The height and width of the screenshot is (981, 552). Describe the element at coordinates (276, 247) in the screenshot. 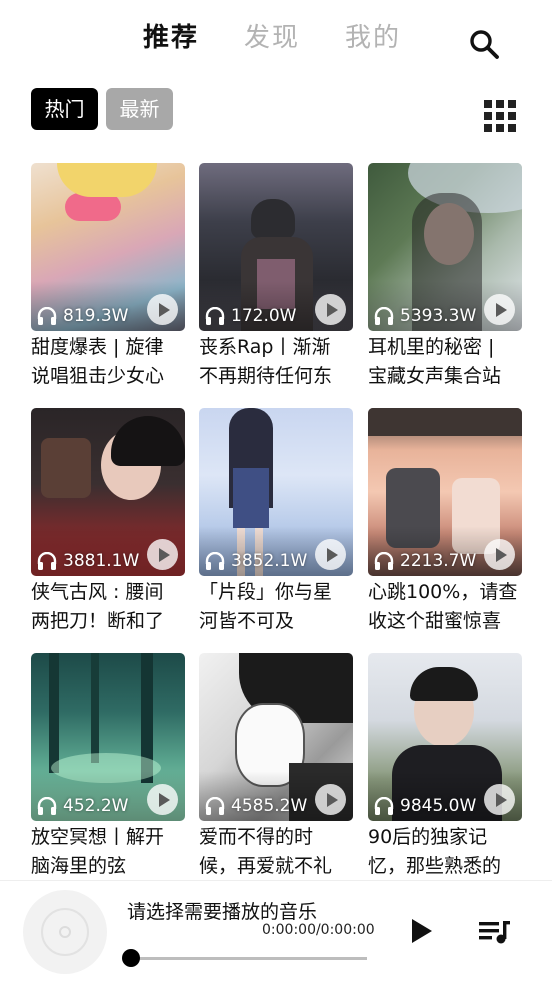

I see `playlist-cover: 172.0W` at that location.